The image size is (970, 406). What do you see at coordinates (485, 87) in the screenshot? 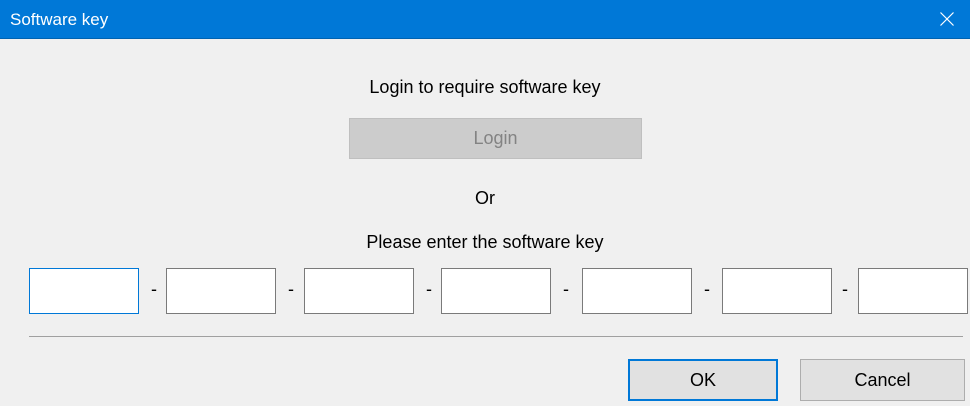
I see `login-prompt: Login to require software key` at bounding box center [485, 87].